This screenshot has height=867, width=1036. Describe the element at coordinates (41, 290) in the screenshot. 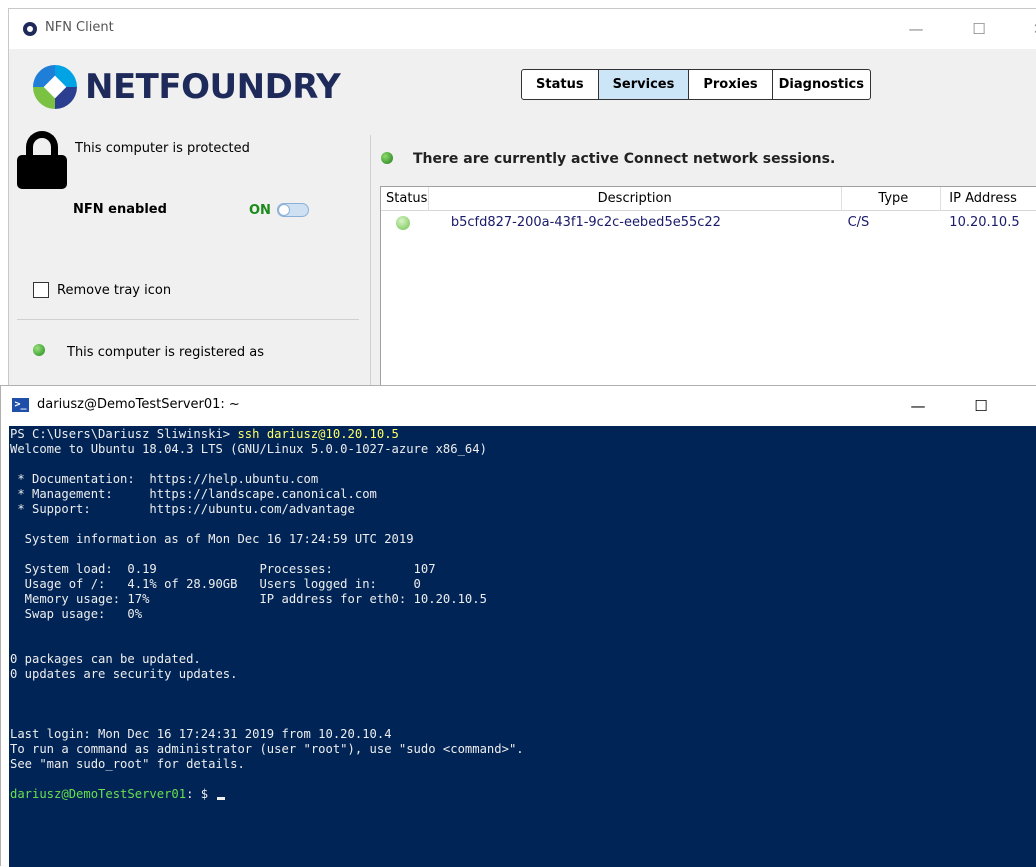

I see `remove-tray-icon-checkbox` at that location.